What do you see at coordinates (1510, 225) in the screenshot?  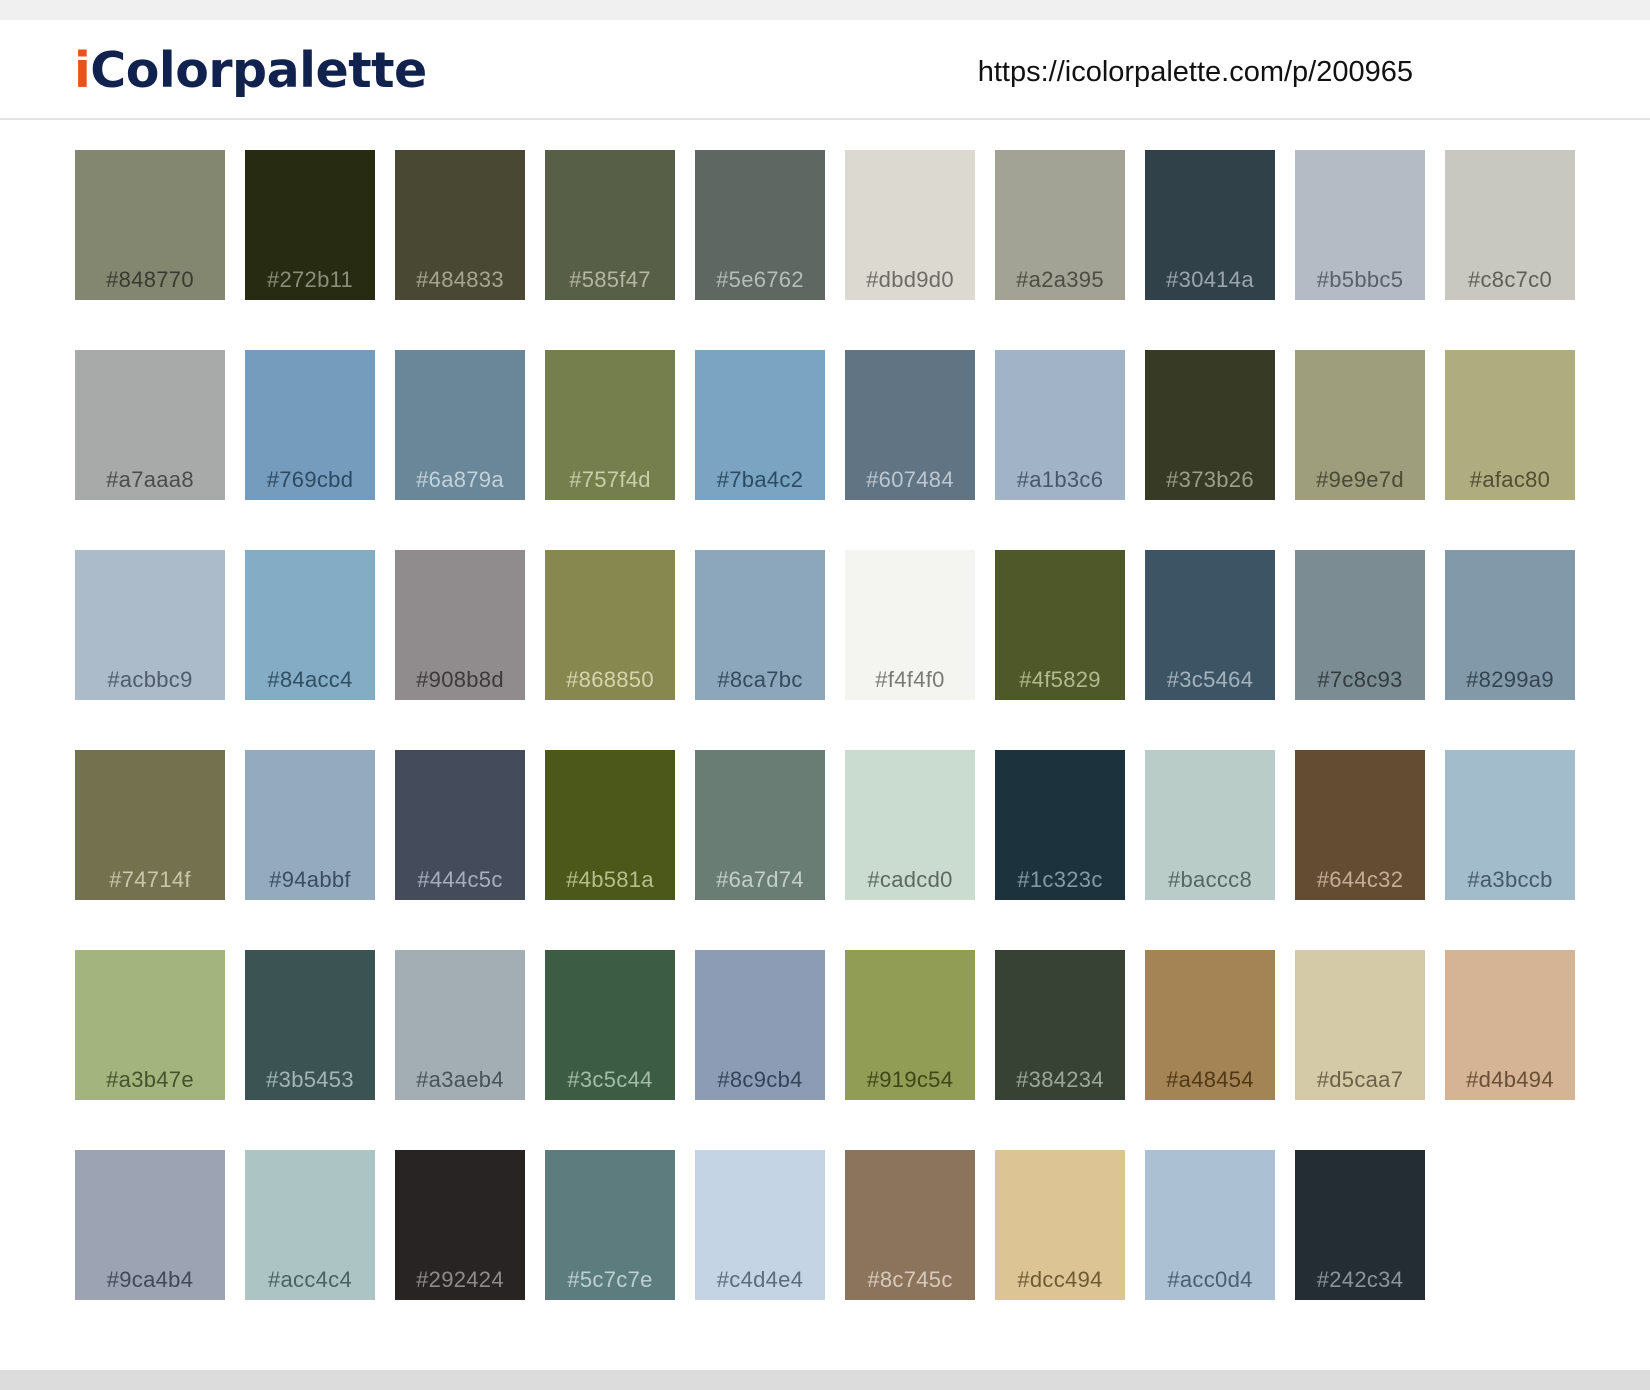 I see `color-swatch: #c8c7c0` at bounding box center [1510, 225].